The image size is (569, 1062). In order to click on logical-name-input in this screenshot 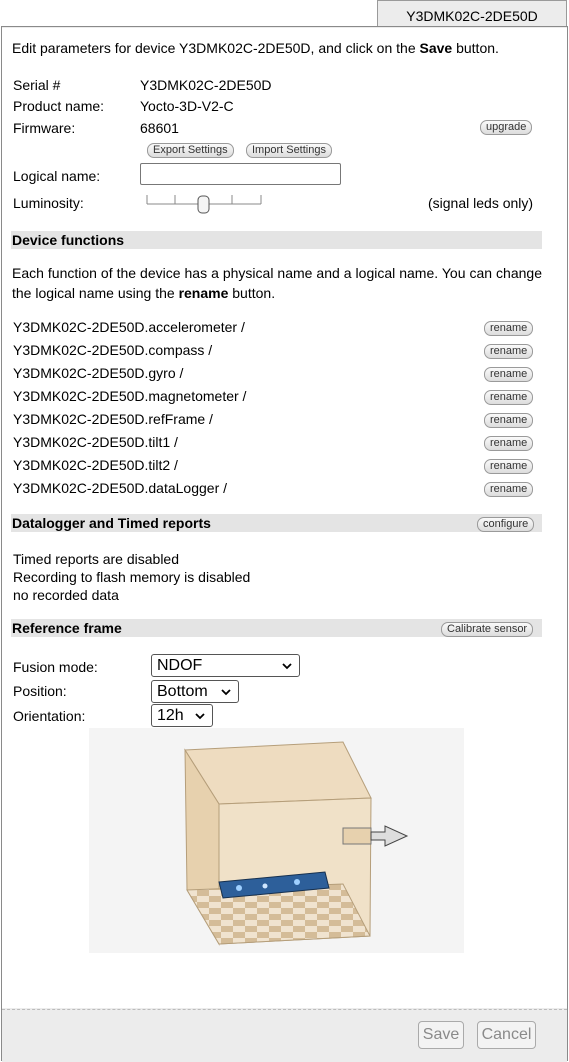, I will do `click(240, 174)`.